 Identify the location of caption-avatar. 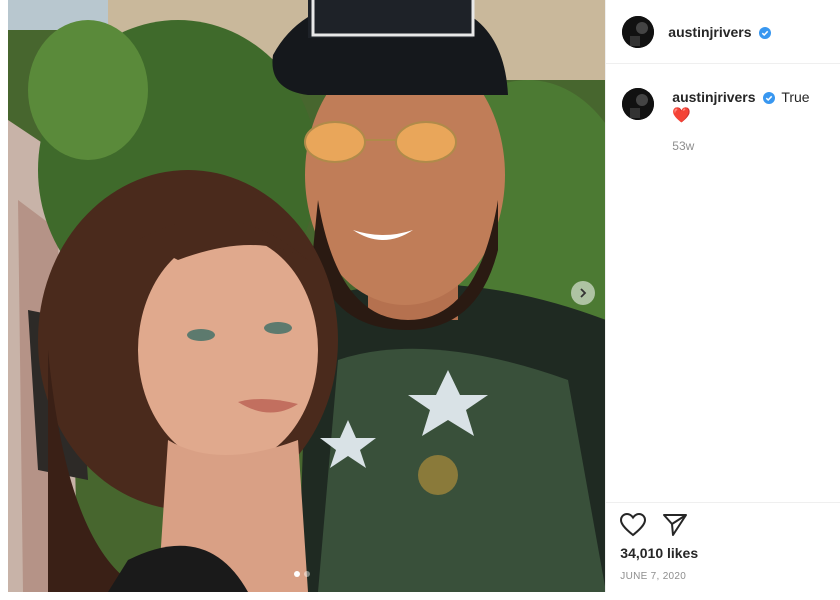
(638, 104).